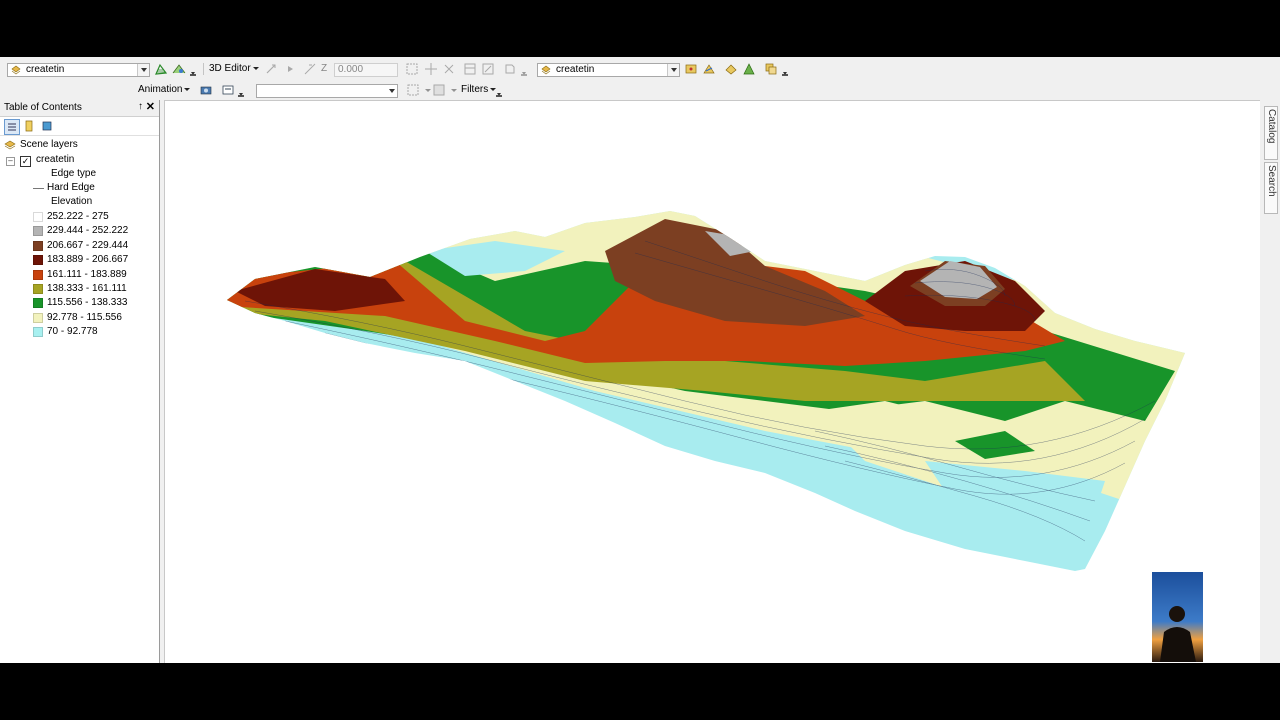 The image size is (1280, 720). Describe the element at coordinates (29, 126) in the screenshot. I see `list-by-source-icon` at that location.